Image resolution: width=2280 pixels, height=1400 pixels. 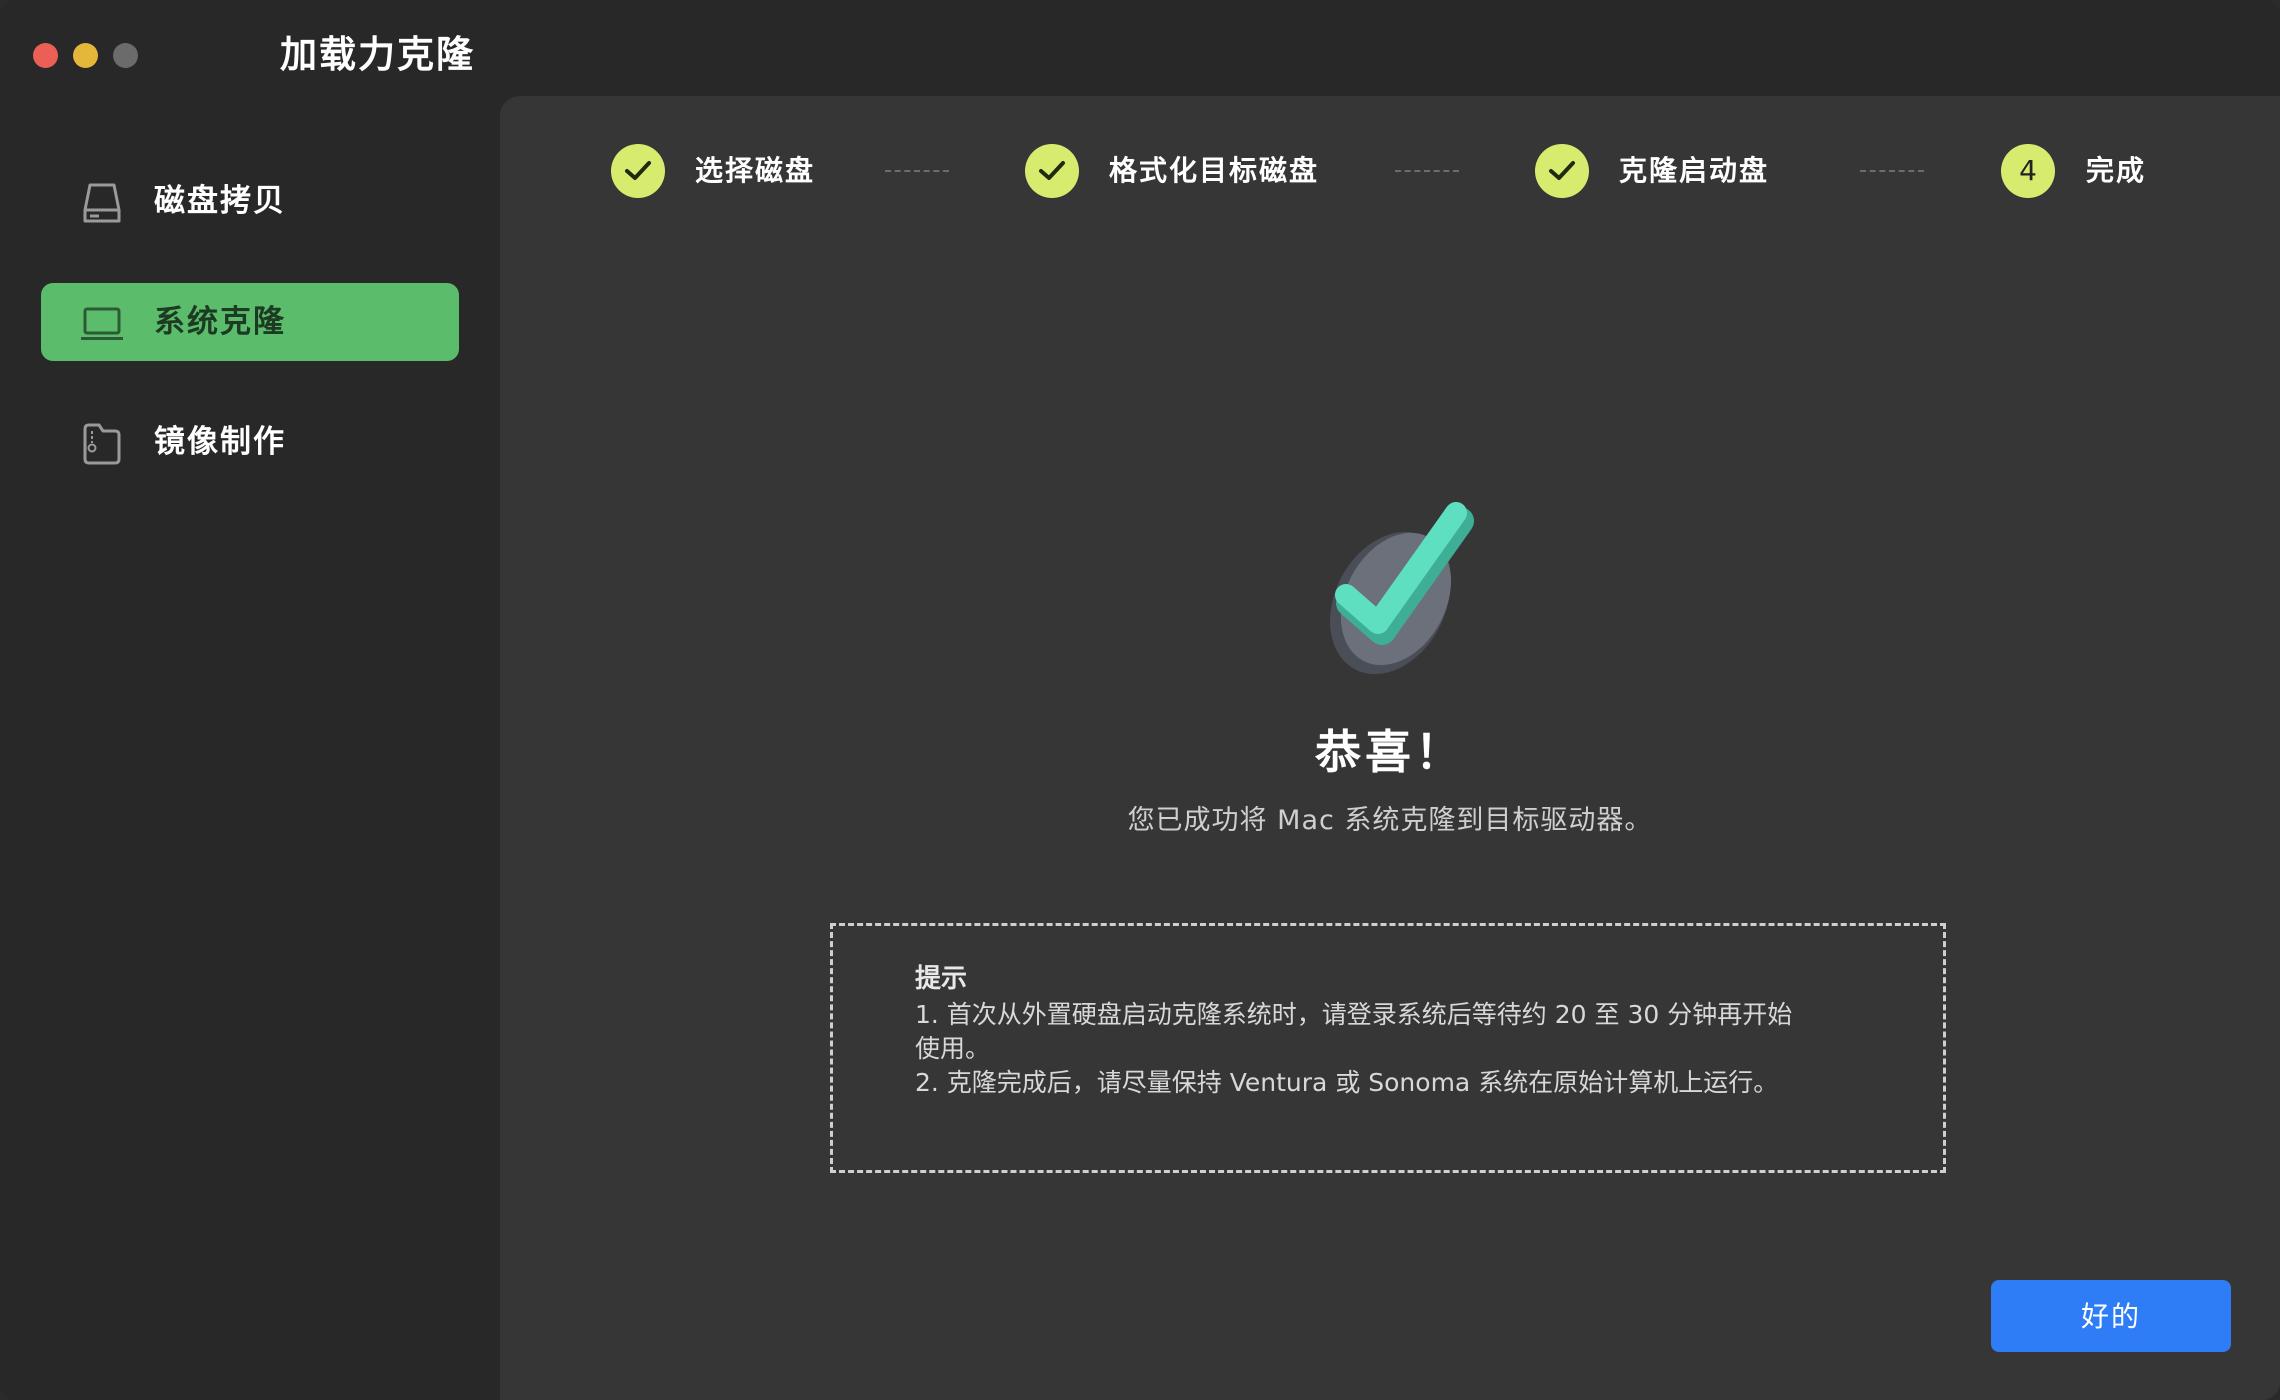 I want to click on ok-button: 好的, so click(x=2111, y=1316).